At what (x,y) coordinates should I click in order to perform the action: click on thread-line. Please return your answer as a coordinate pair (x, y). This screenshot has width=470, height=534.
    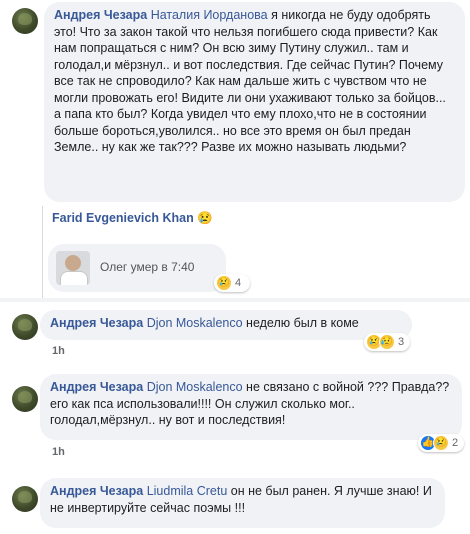
    Looking at the image, I should click on (42, 252).